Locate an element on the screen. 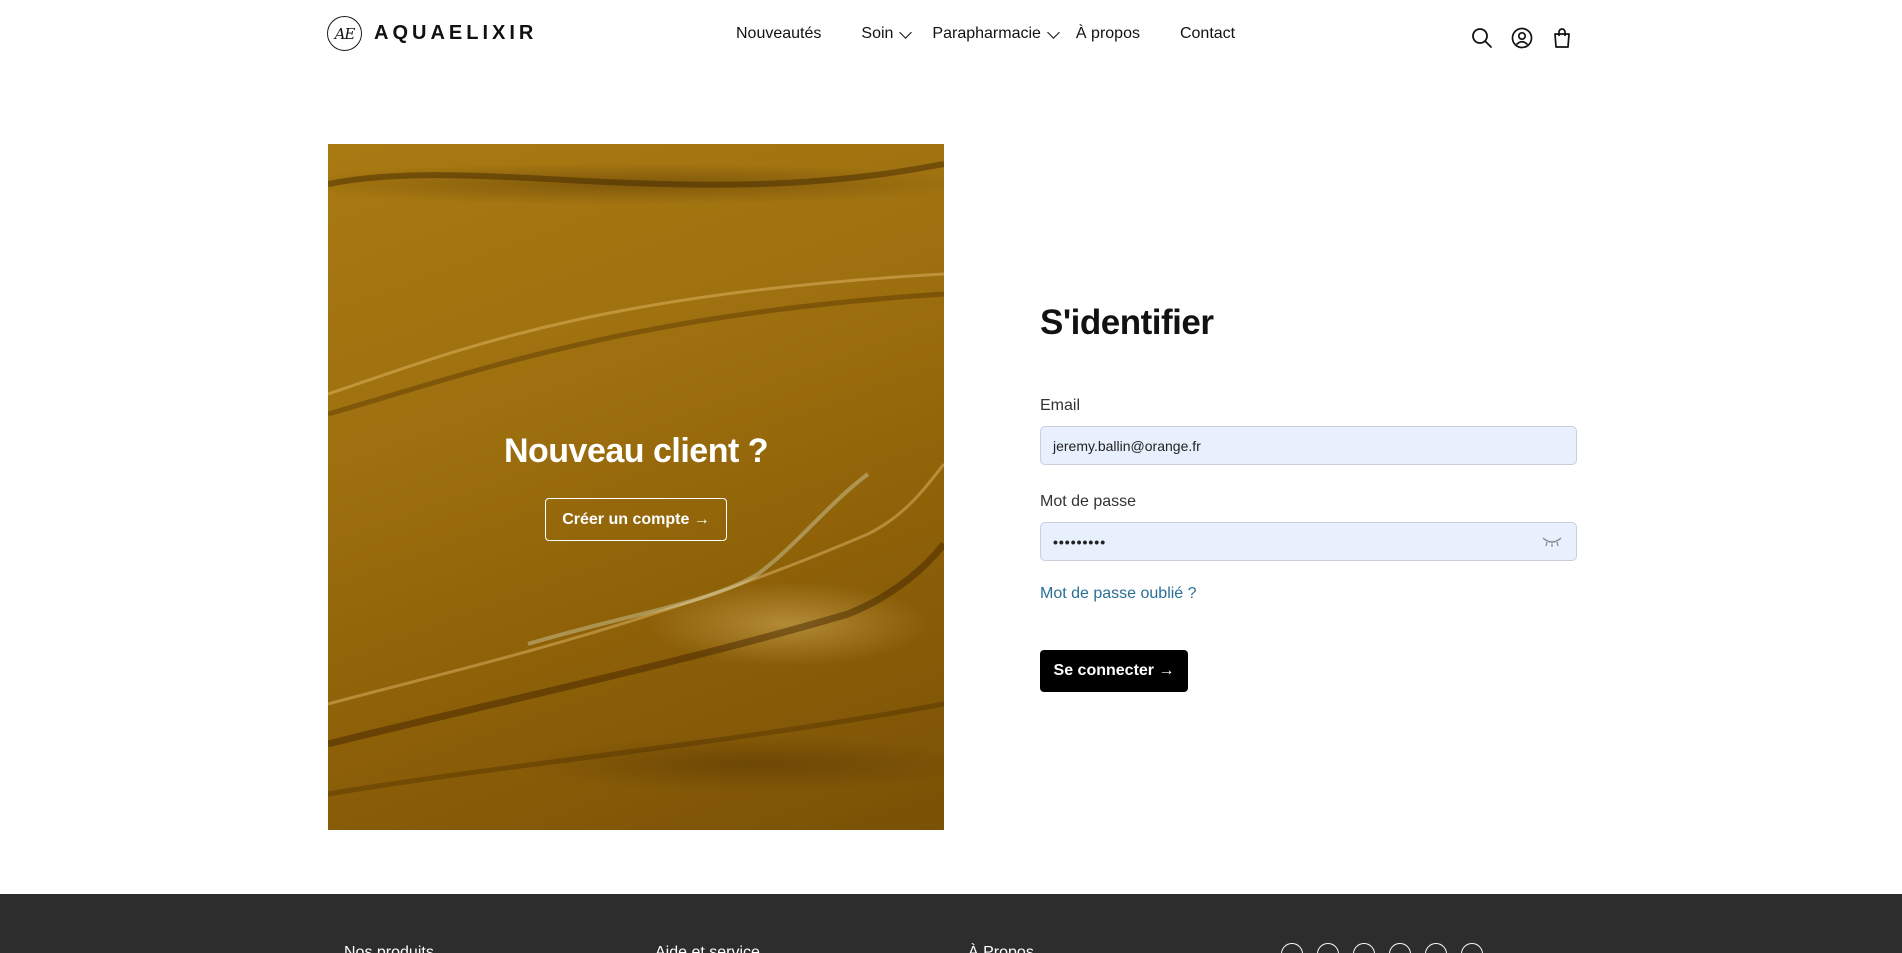 This screenshot has height=953, width=1902. show-password-icon is located at coordinates (1552, 543).